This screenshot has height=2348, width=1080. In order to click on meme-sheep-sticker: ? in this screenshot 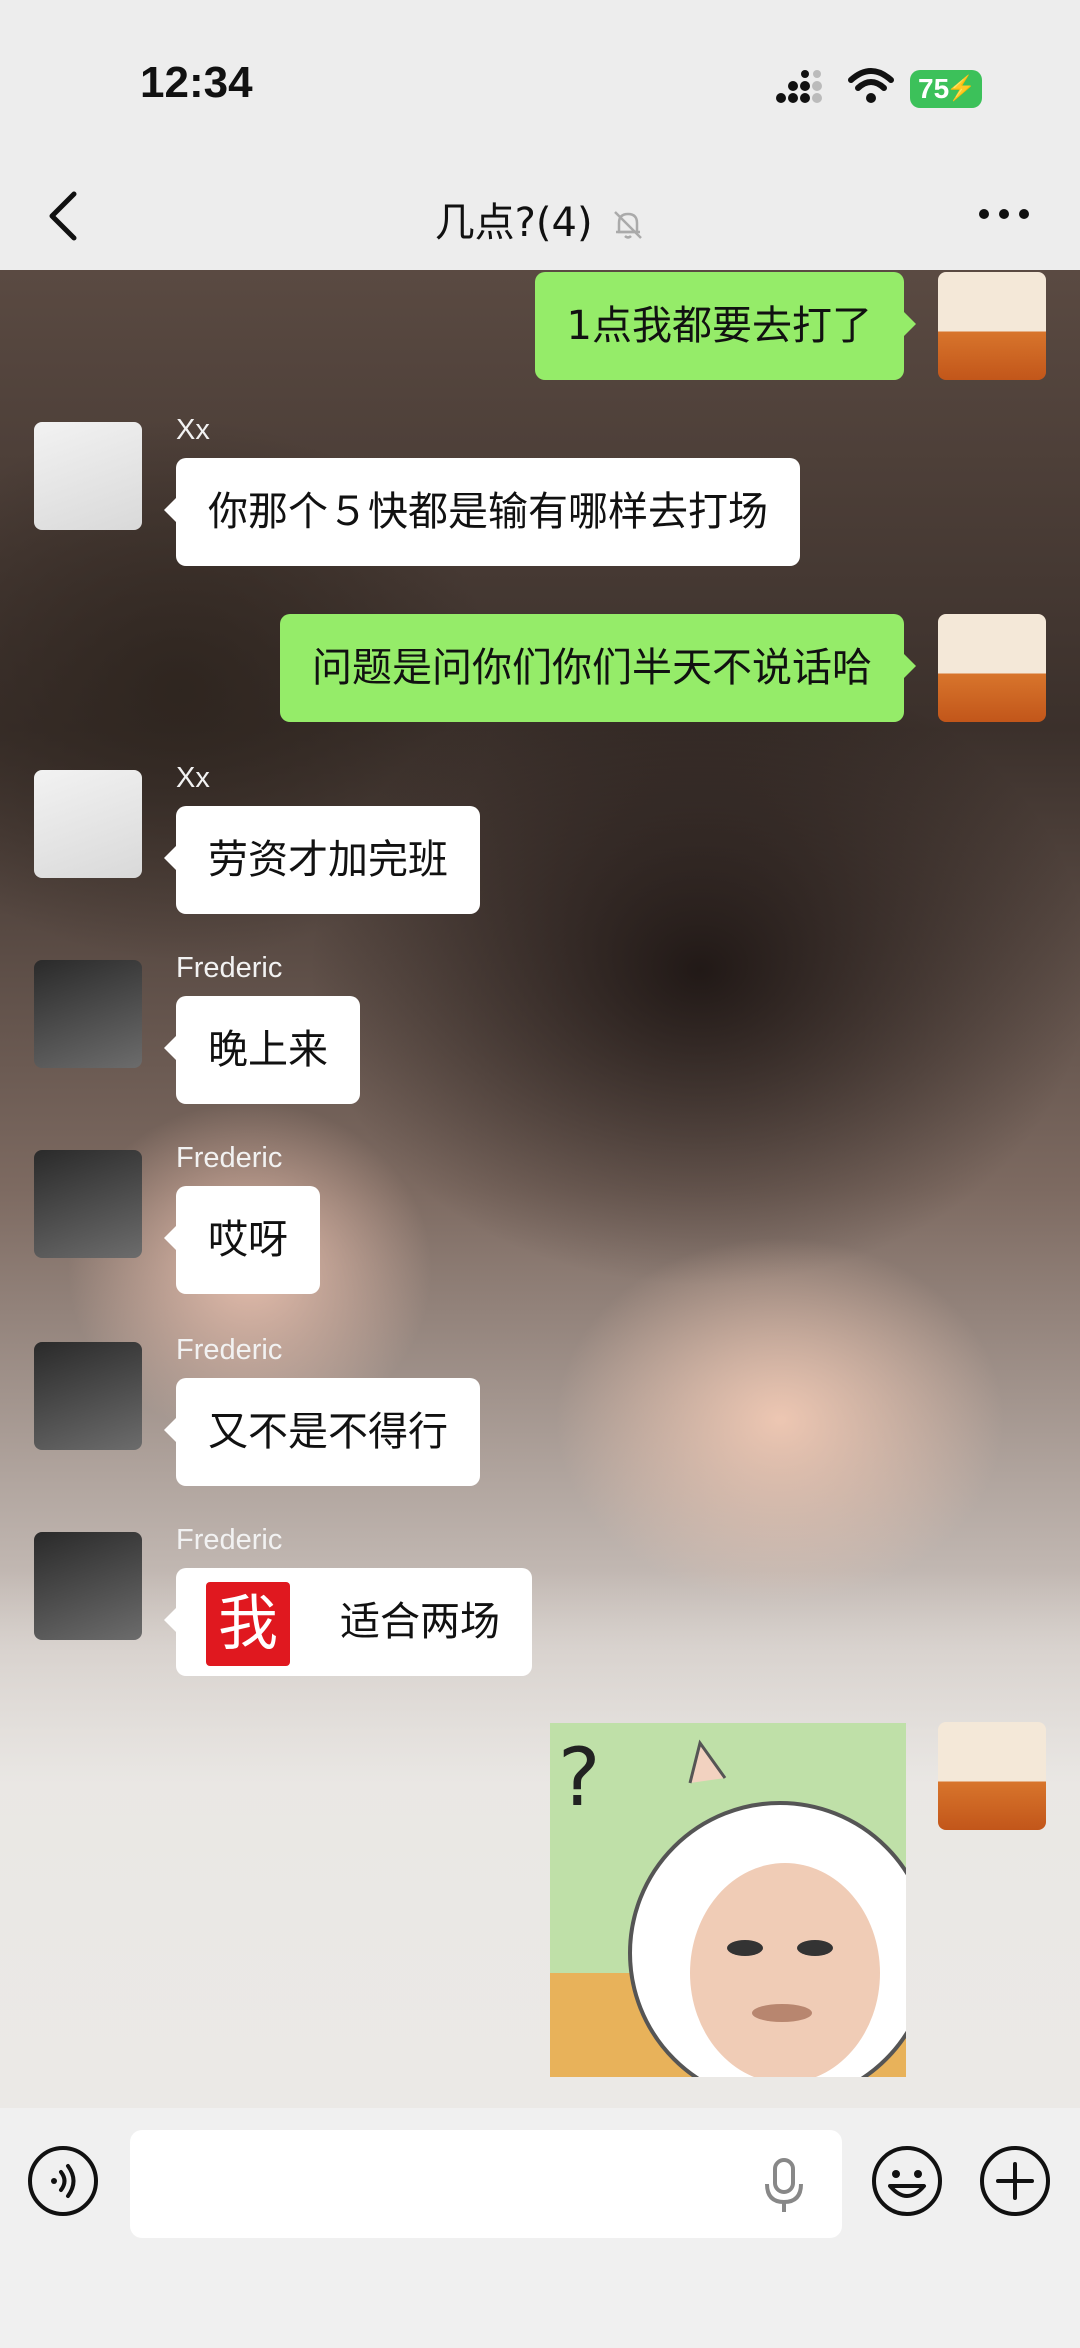, I will do `click(728, 1900)`.